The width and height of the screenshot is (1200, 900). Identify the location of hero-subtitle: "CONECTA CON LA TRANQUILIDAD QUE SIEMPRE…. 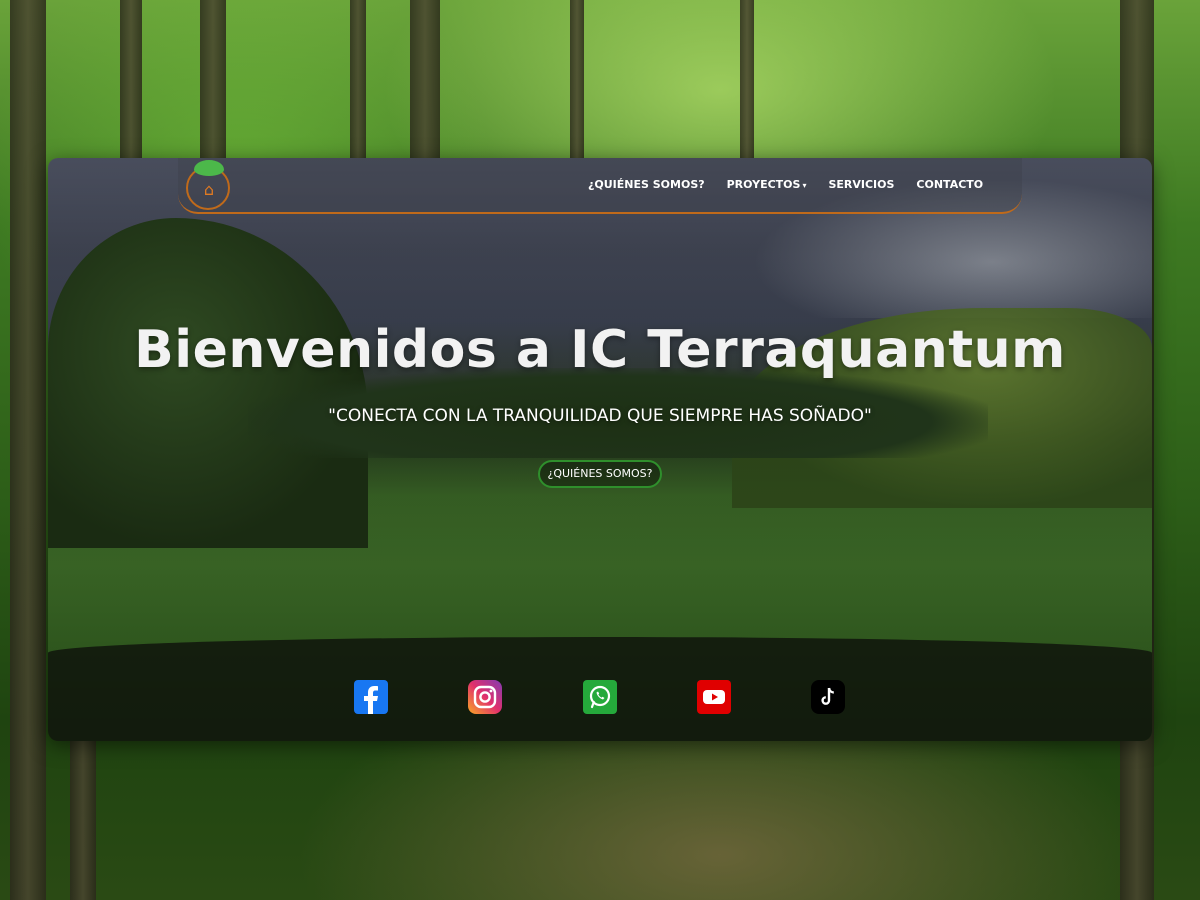
(600, 416).